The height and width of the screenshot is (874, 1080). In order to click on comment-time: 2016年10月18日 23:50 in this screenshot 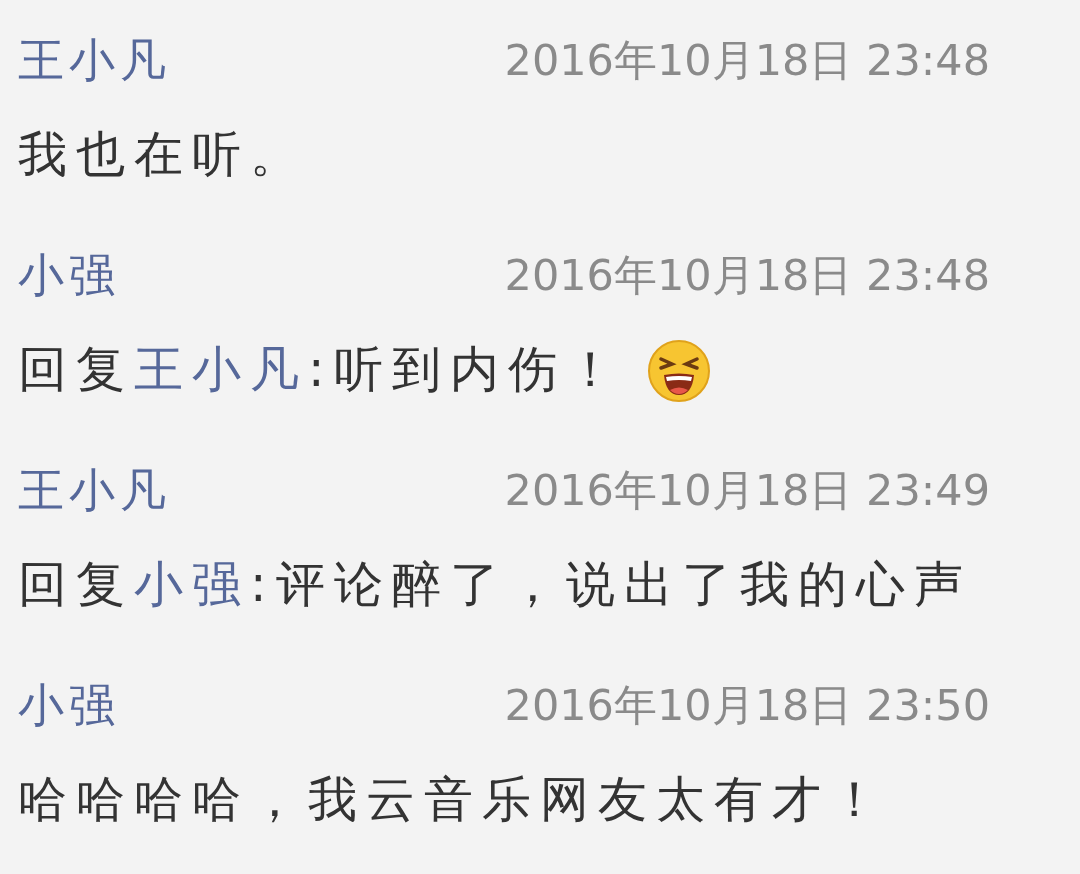, I will do `click(747, 705)`.